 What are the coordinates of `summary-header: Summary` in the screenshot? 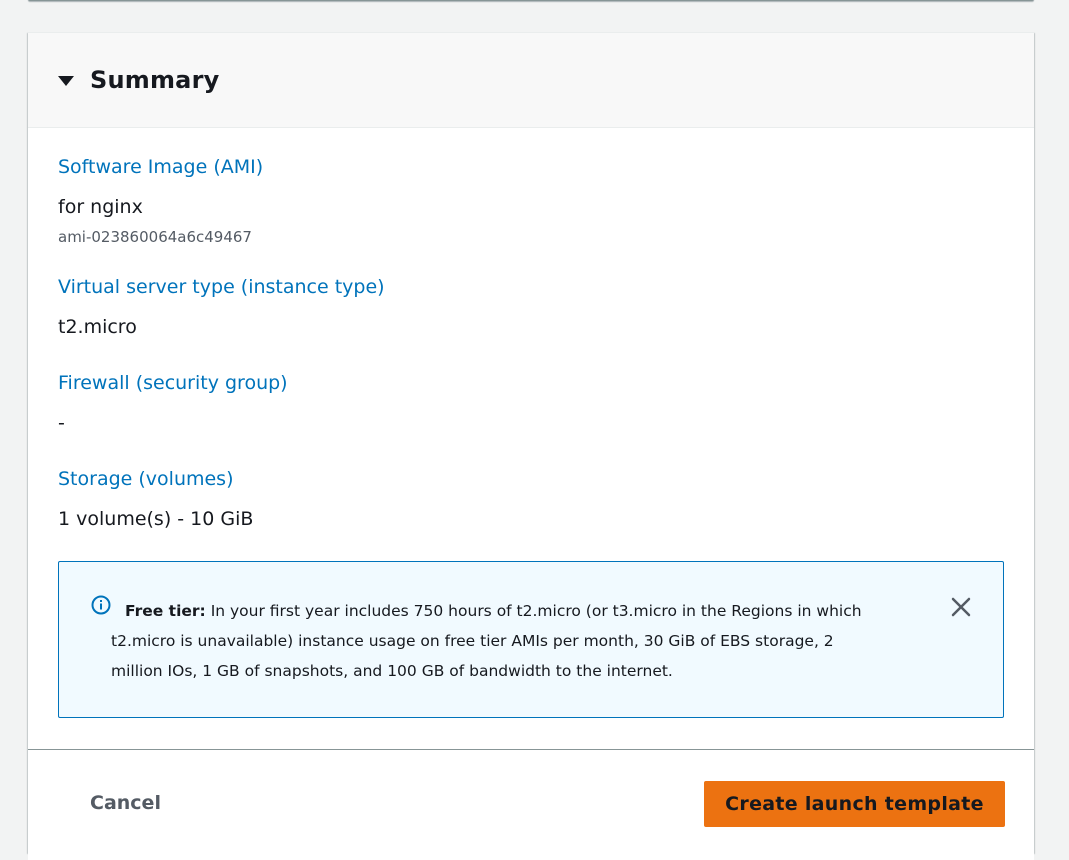 It's located at (531, 80).